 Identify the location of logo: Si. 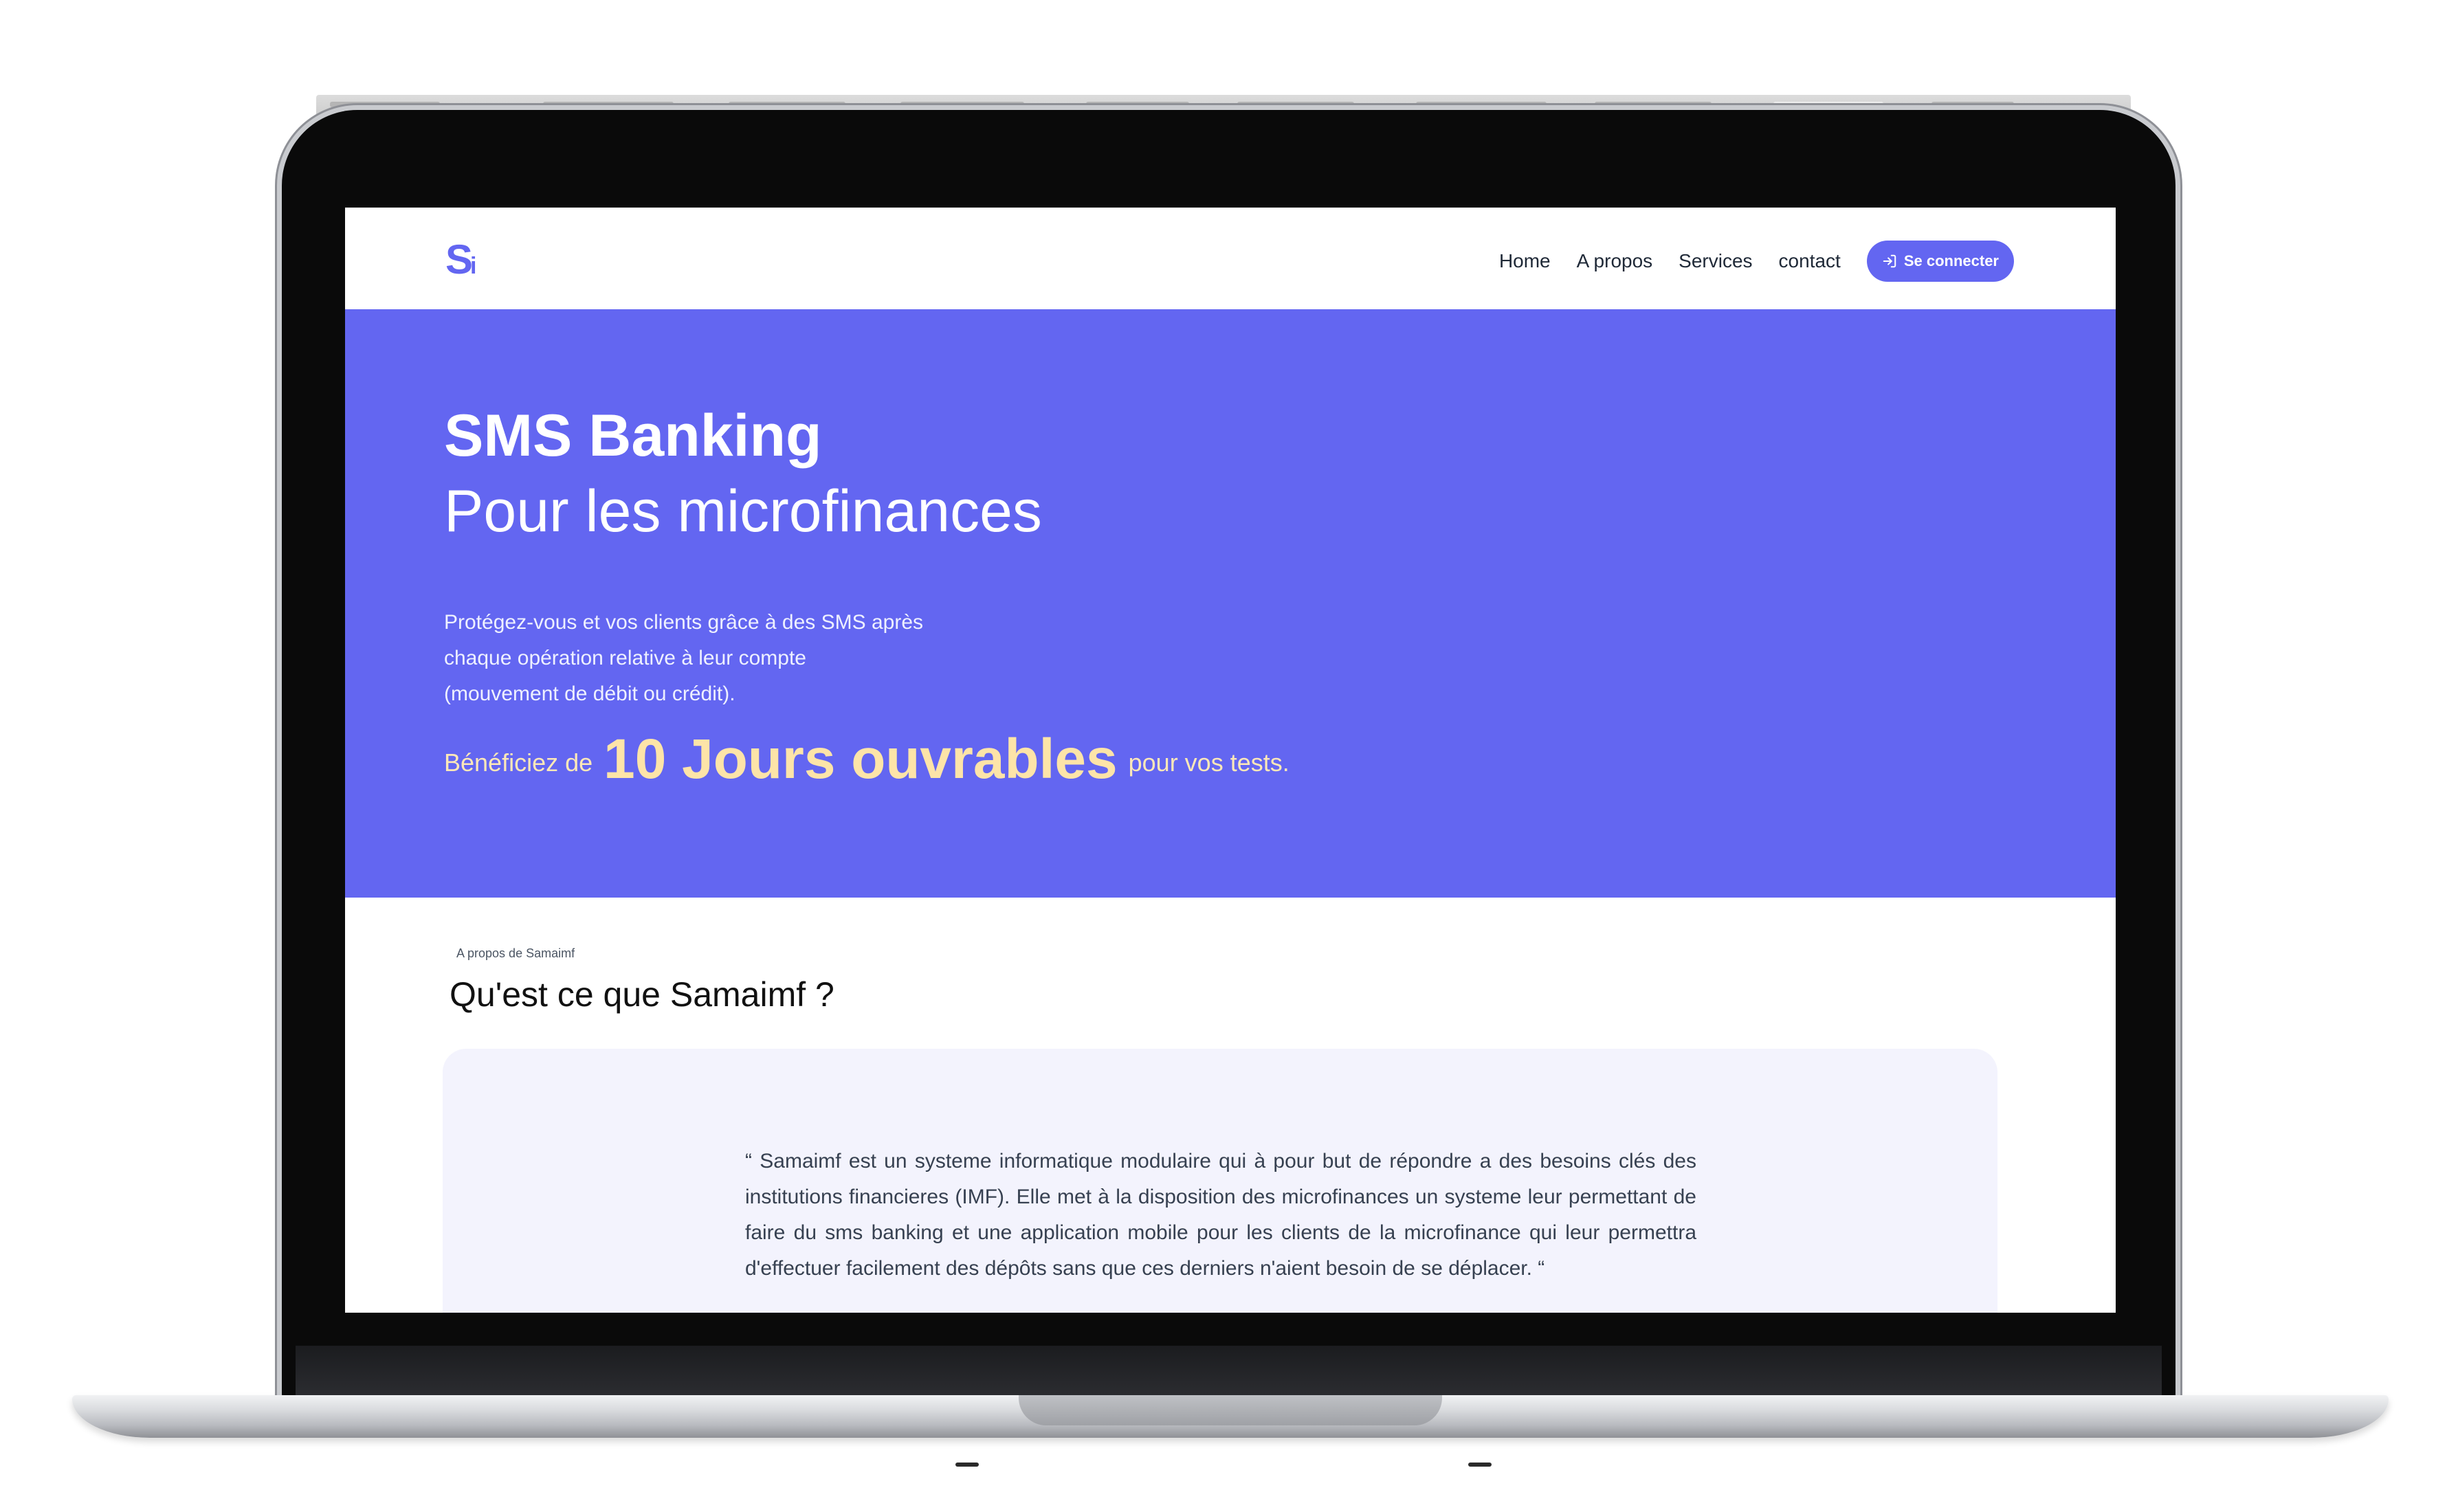
(461, 261).